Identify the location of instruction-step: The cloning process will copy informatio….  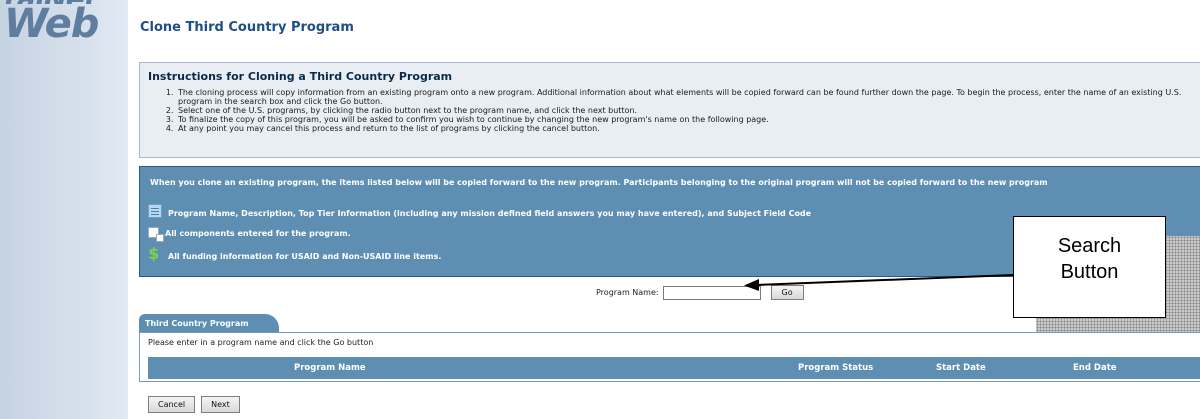
(688, 97).